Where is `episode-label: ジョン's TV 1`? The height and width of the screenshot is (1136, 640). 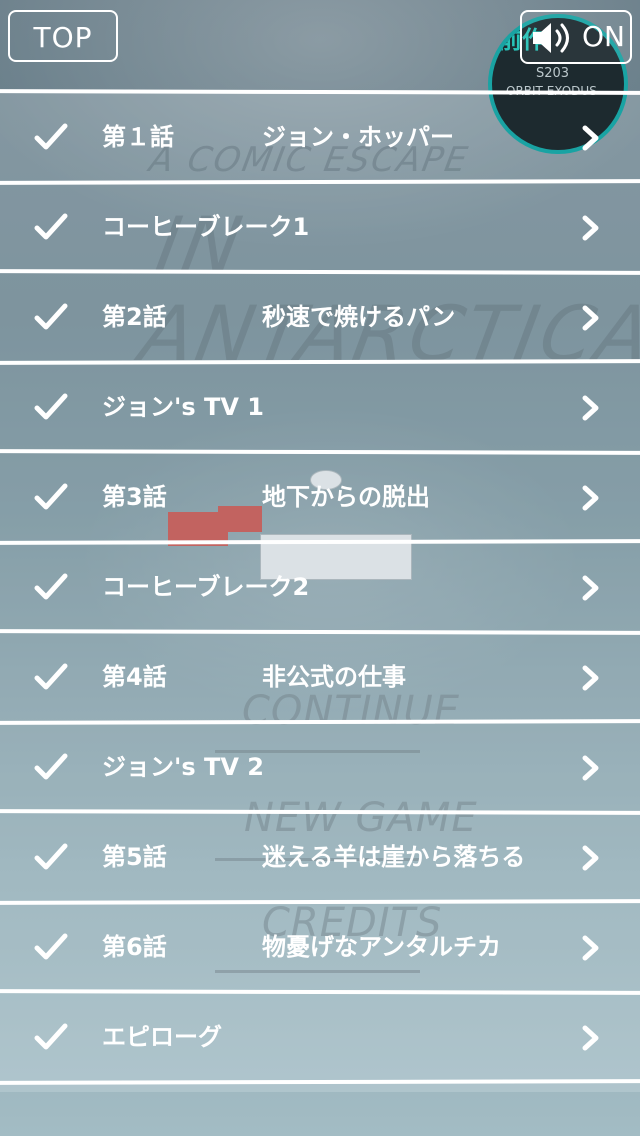
episode-label: ジョン's TV 1 is located at coordinates (183, 407).